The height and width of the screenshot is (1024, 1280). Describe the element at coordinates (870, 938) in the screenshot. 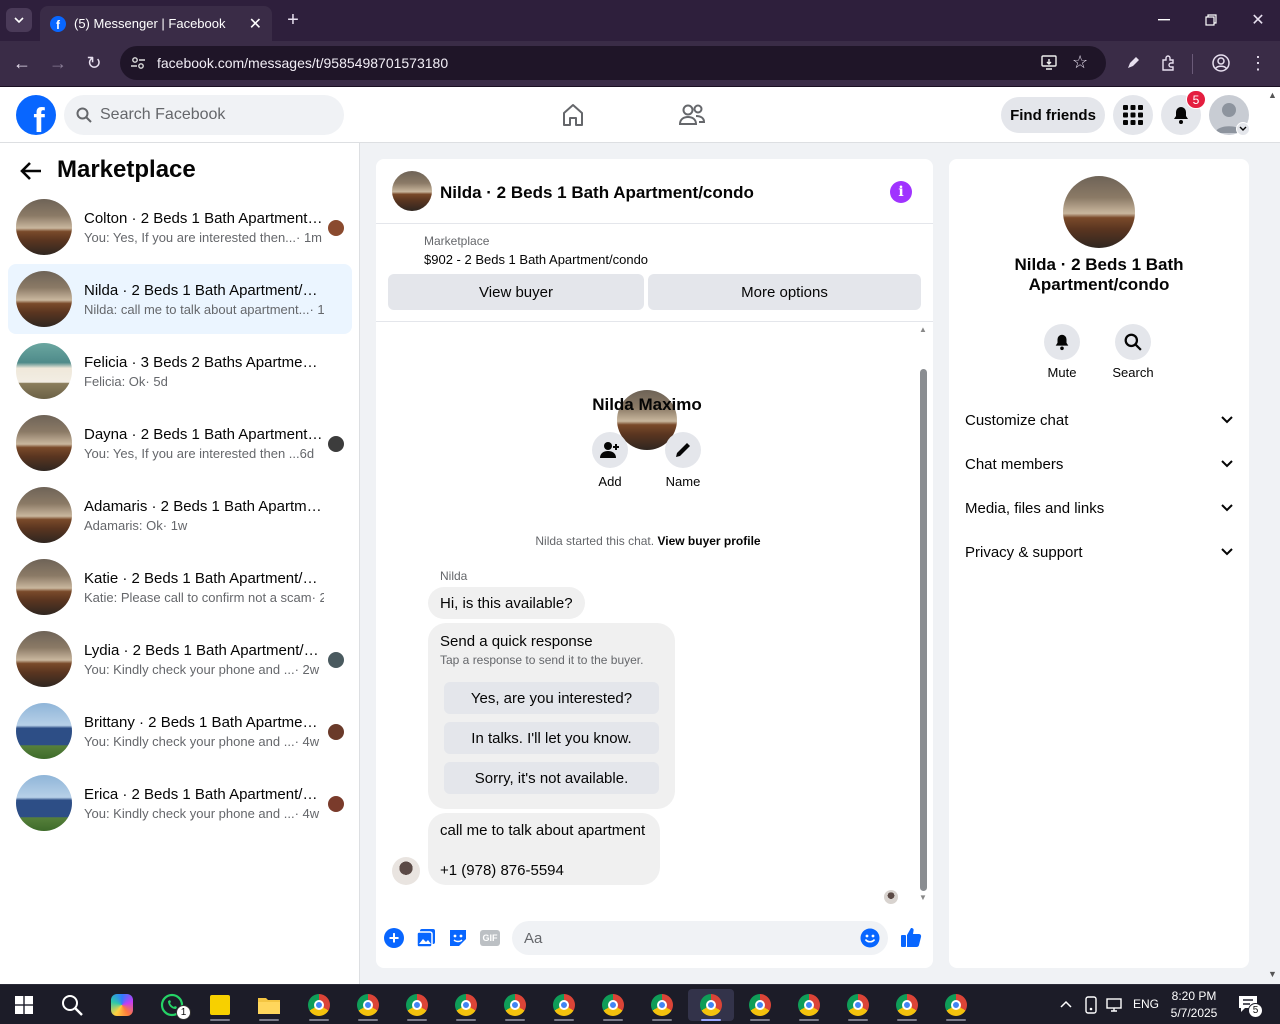

I see `emoji-icon` at that location.